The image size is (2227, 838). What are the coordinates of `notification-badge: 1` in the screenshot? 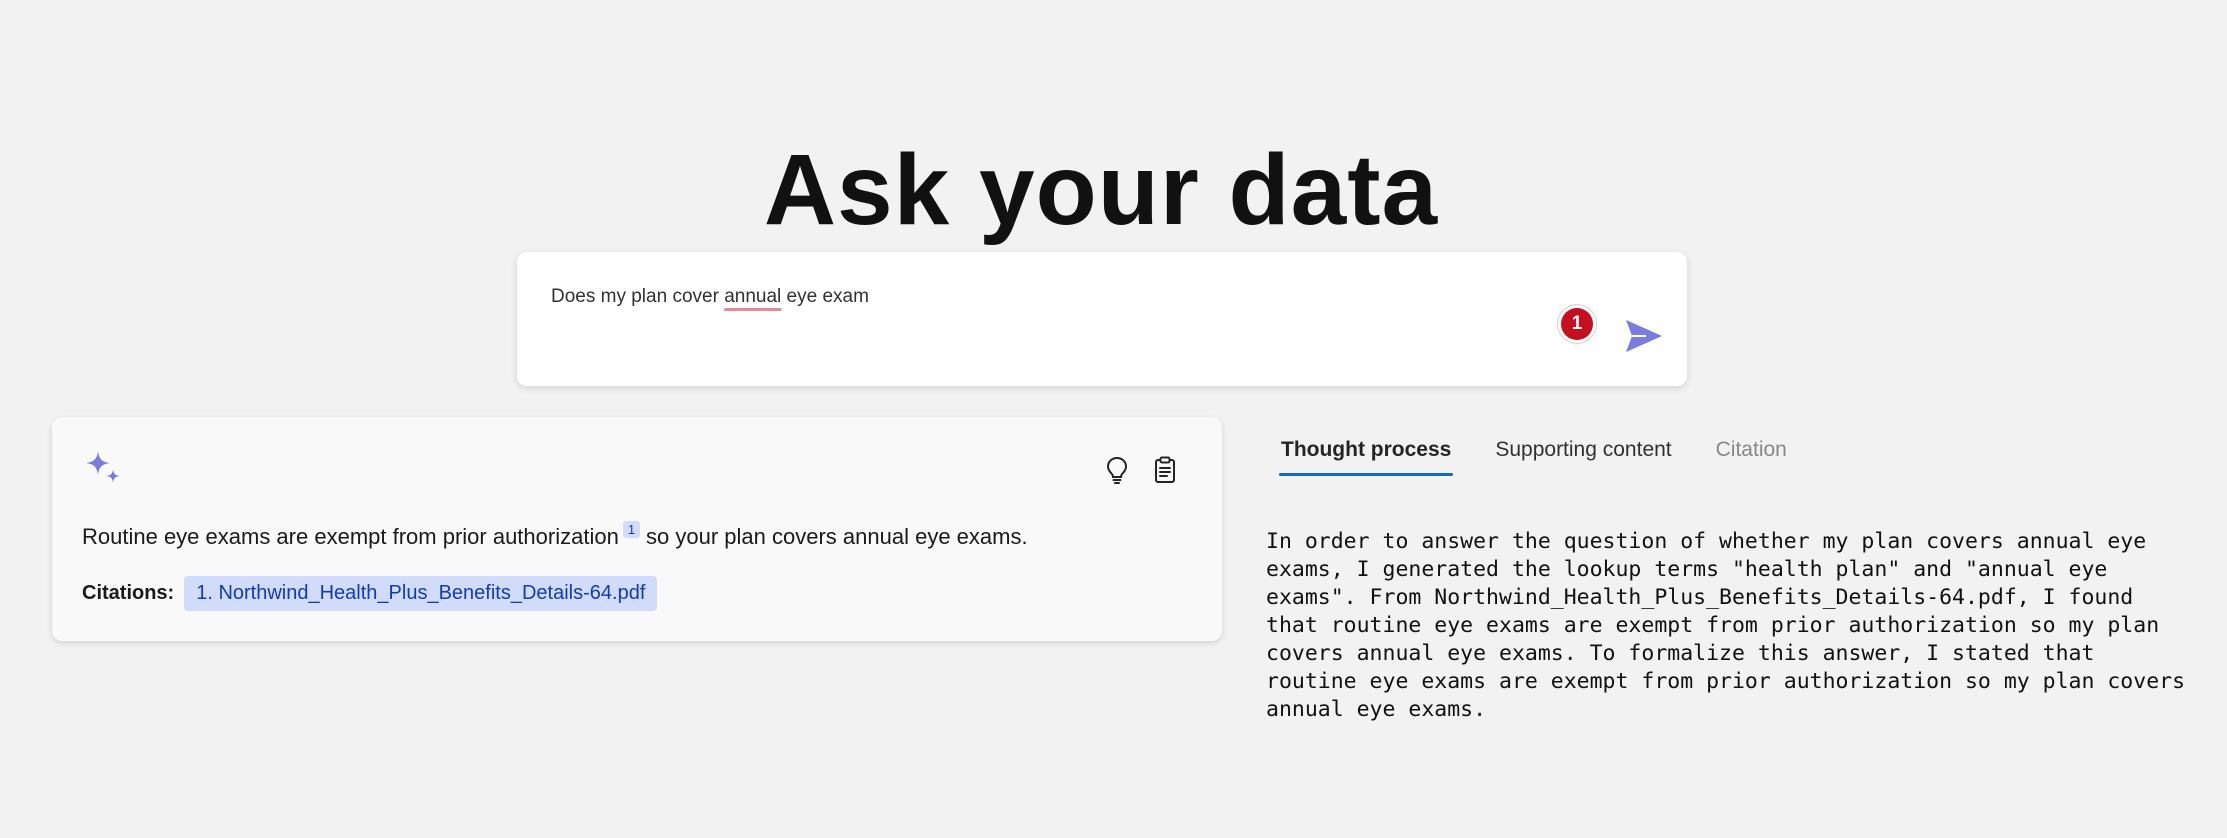 It's located at (1577, 324).